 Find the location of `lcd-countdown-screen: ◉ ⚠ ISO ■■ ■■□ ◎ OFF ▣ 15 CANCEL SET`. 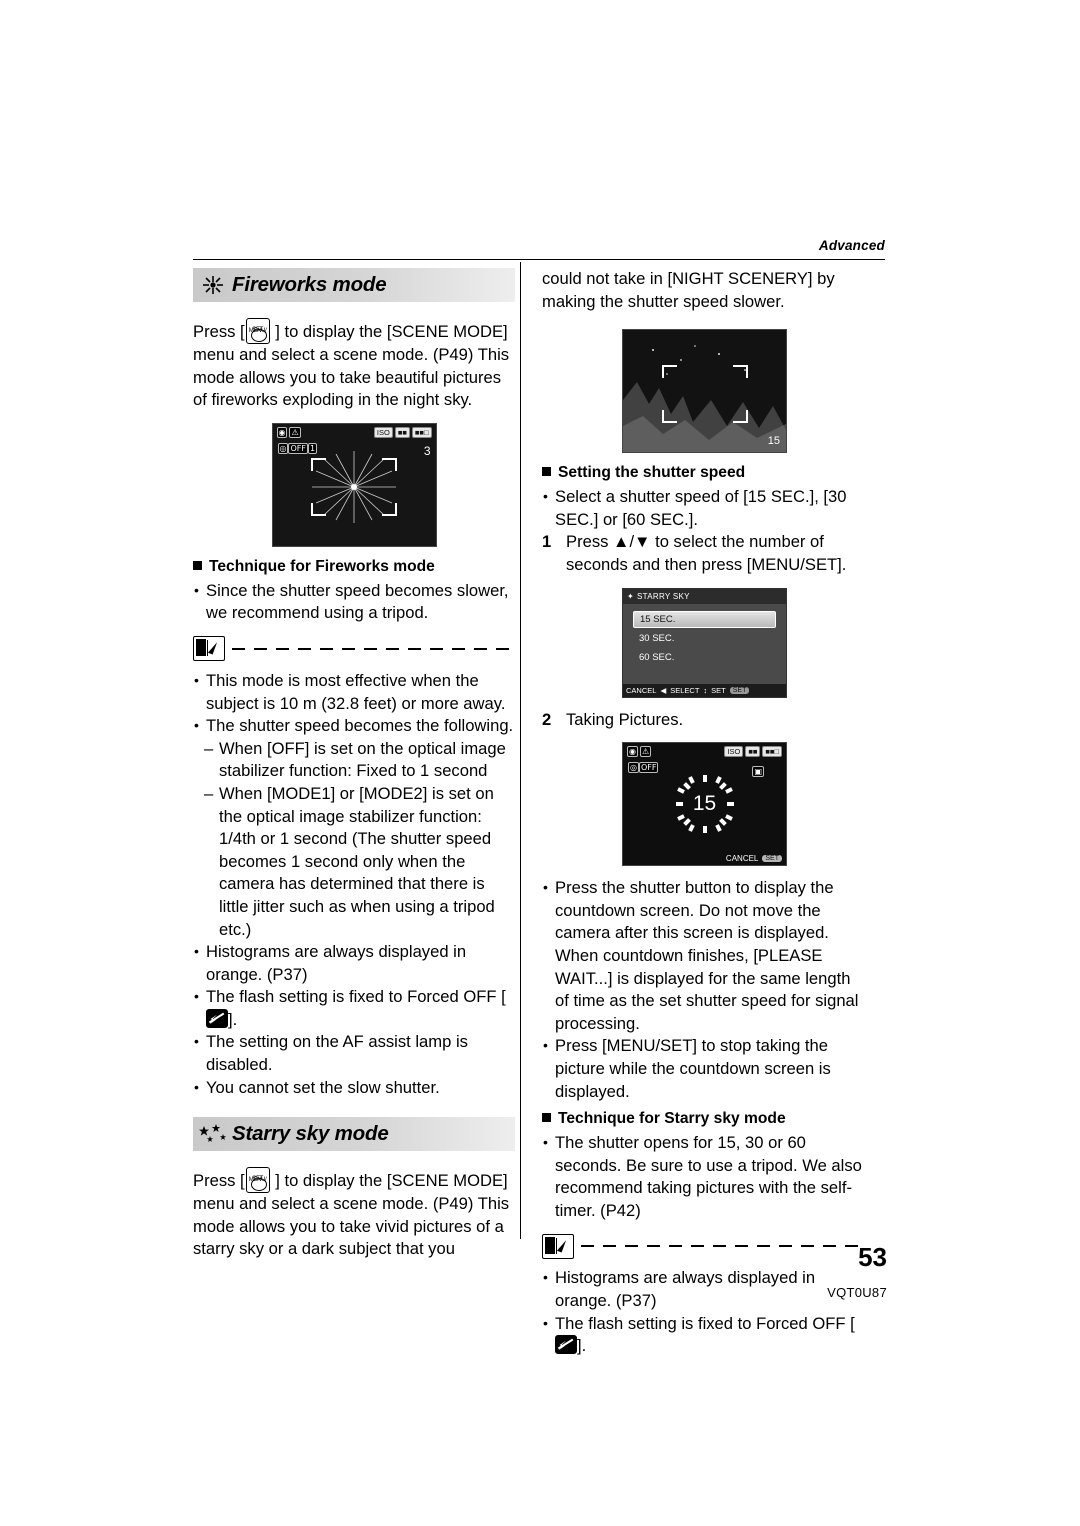

lcd-countdown-screen: ◉ ⚠ ISO ■■ ■■□ ◎ OFF ▣ 15 CANCEL SET is located at coordinates (704, 804).